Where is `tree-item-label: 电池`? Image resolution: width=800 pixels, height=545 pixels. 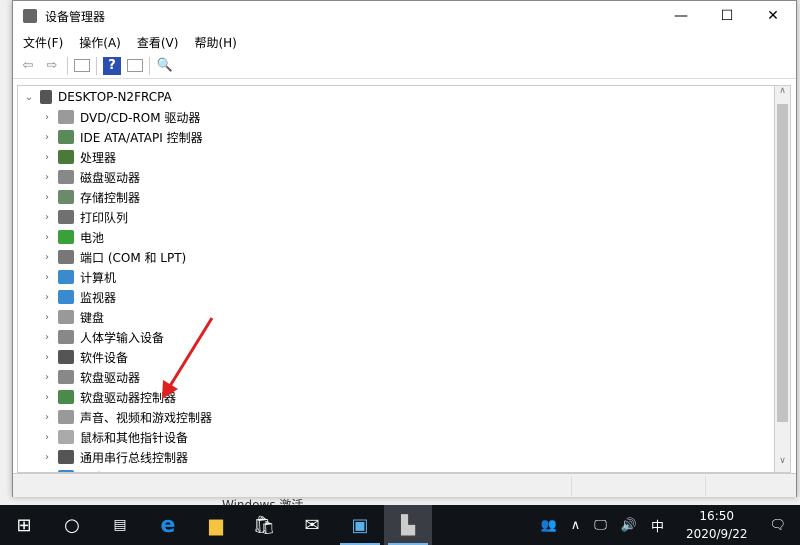
tree-item-label: 电池 is located at coordinates (92, 237).